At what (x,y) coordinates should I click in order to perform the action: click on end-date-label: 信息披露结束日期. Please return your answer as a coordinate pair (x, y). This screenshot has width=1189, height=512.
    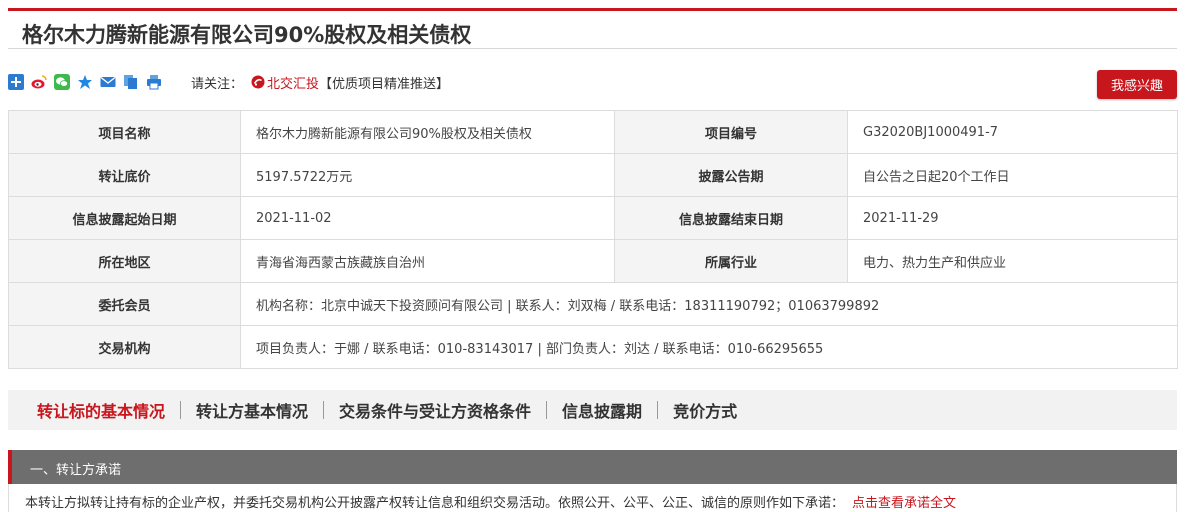
    Looking at the image, I should click on (731, 218).